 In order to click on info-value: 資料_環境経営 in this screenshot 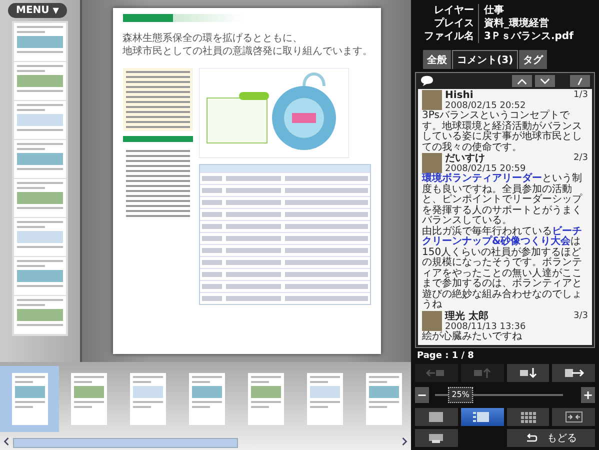, I will do `click(517, 23)`.